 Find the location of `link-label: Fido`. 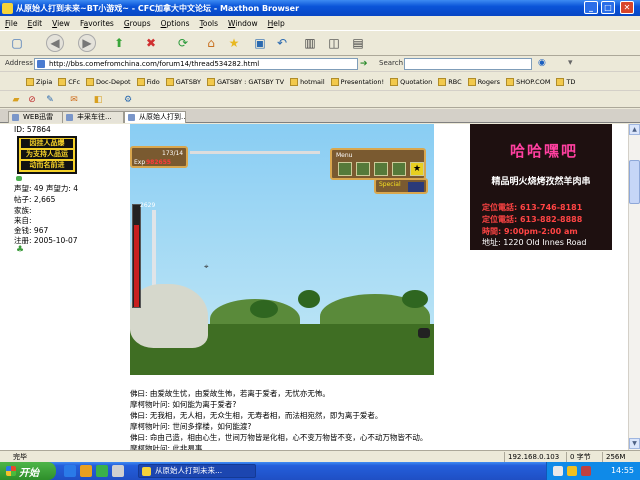

link-label: Fido is located at coordinates (153, 81).